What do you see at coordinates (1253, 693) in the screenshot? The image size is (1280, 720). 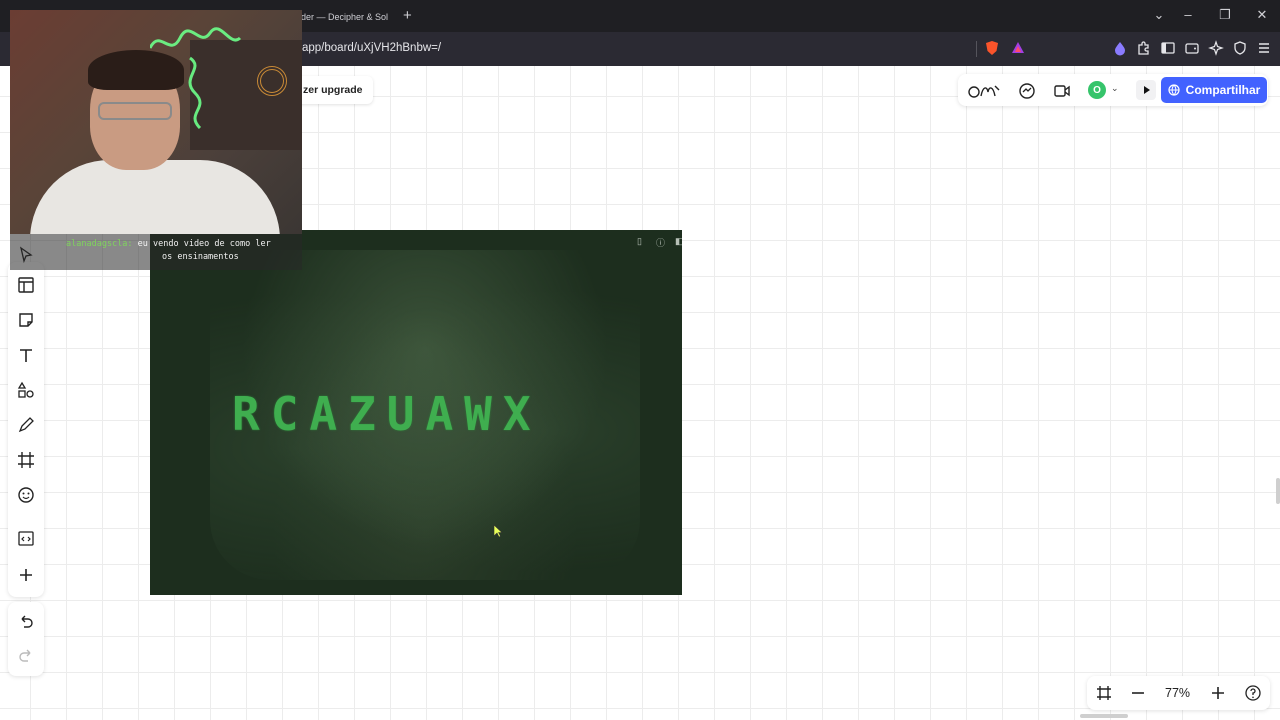 I see `help-icon` at bounding box center [1253, 693].